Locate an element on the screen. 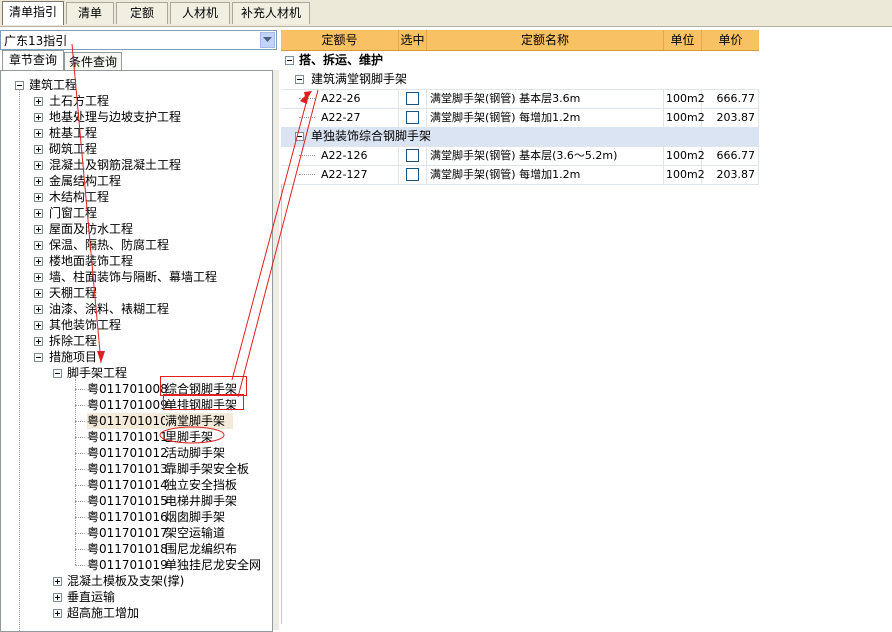 The width and height of the screenshot is (892, 632). tab-condition-query: 条件查询 is located at coordinates (93, 61).